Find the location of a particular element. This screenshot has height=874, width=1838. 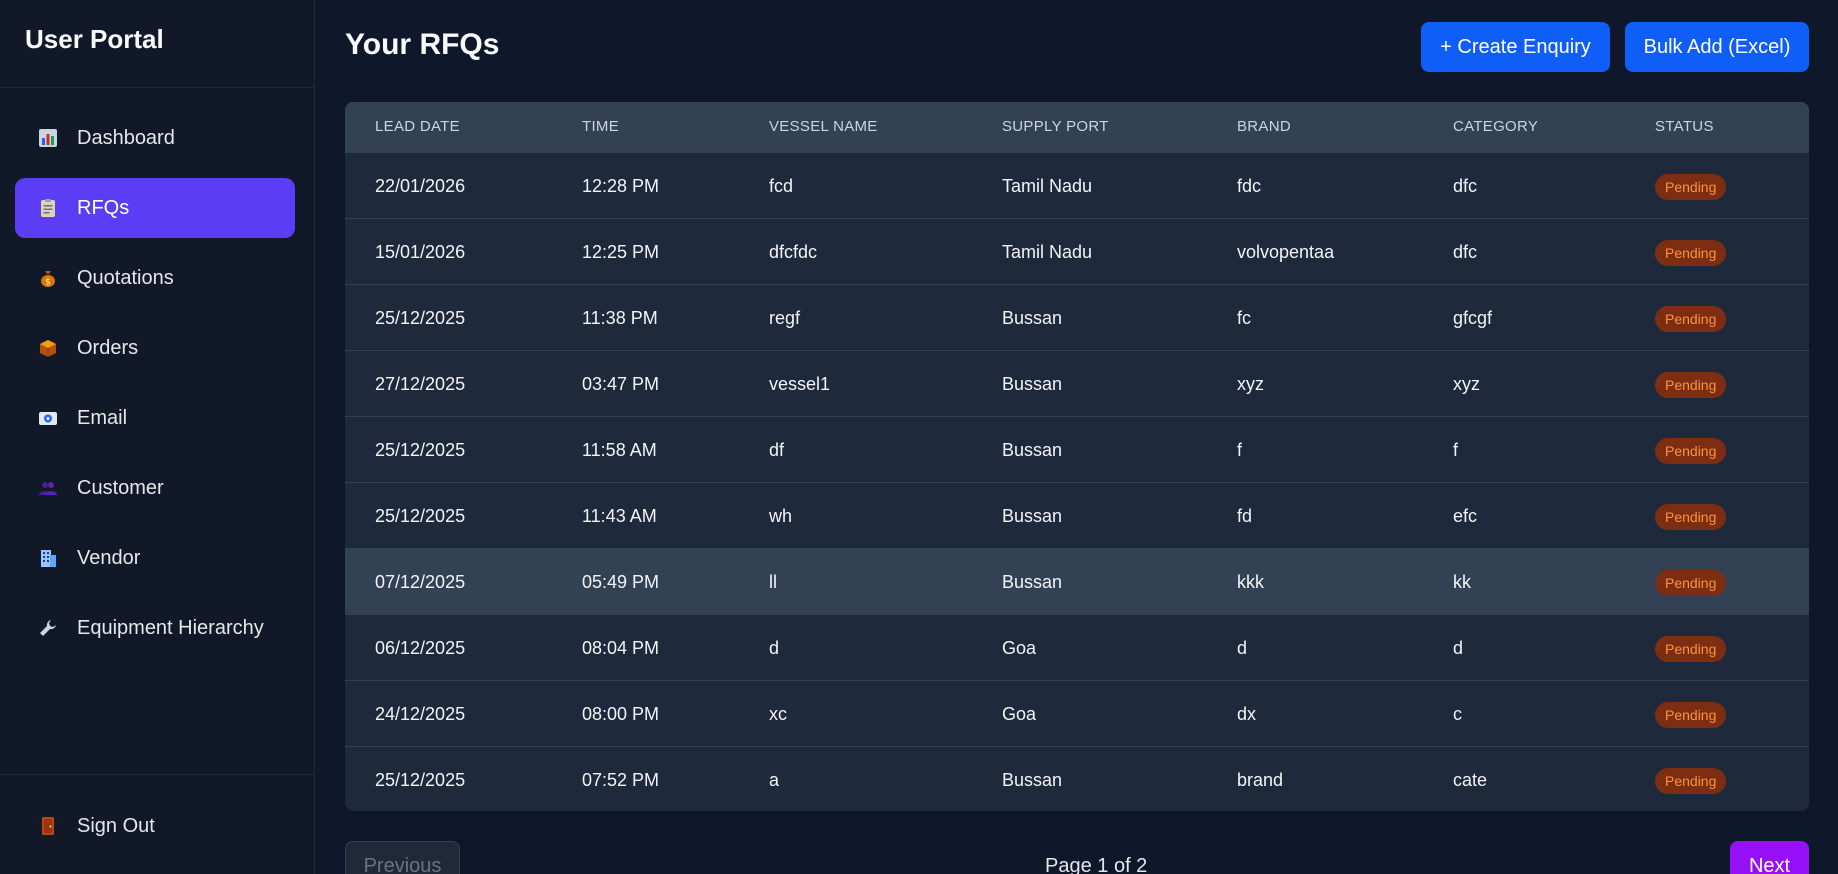

supply-port-cell: Goa is located at coordinates (1019, 648).